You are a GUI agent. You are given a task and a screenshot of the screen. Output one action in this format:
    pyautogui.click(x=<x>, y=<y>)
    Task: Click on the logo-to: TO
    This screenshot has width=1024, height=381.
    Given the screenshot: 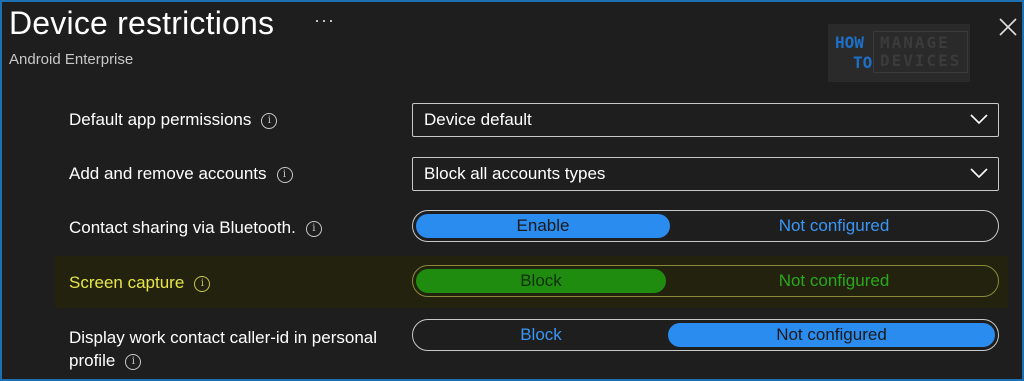 What is the action you would take?
    pyautogui.click(x=863, y=62)
    